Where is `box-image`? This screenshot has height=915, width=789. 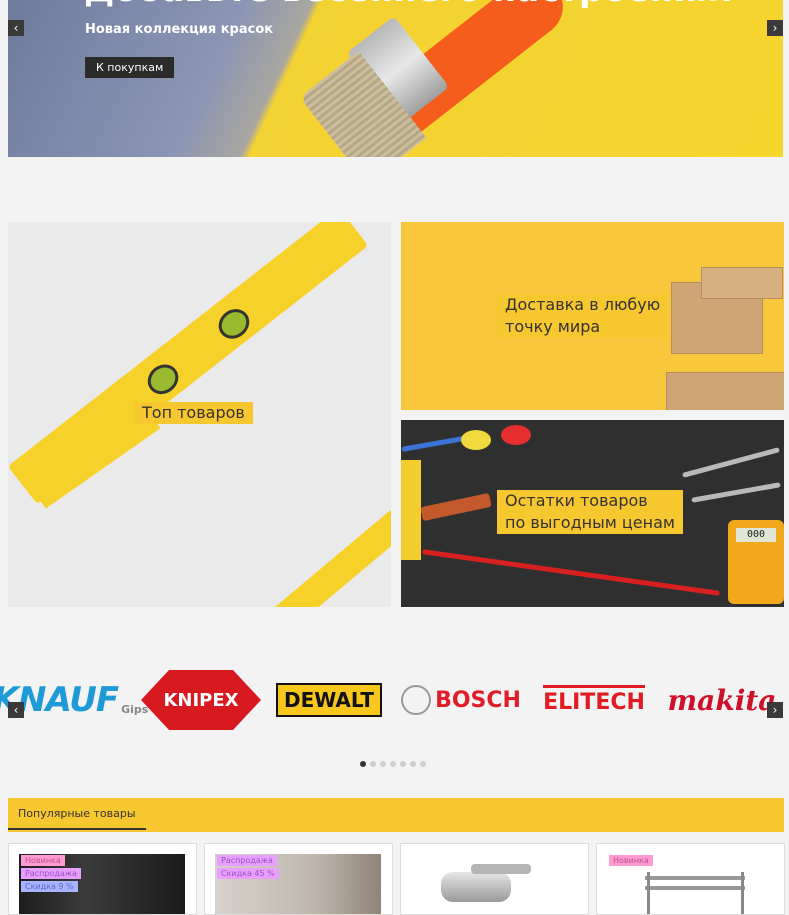 box-image is located at coordinates (725, 391).